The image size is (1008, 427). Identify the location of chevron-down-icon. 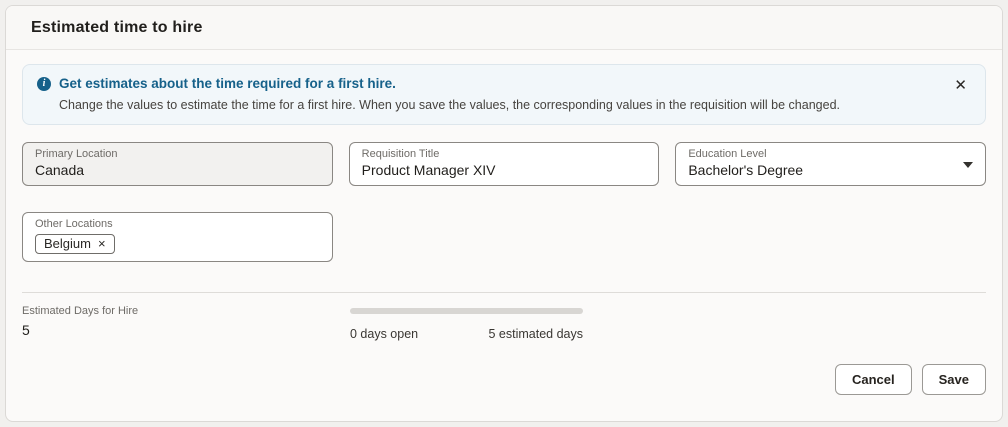
(967, 165).